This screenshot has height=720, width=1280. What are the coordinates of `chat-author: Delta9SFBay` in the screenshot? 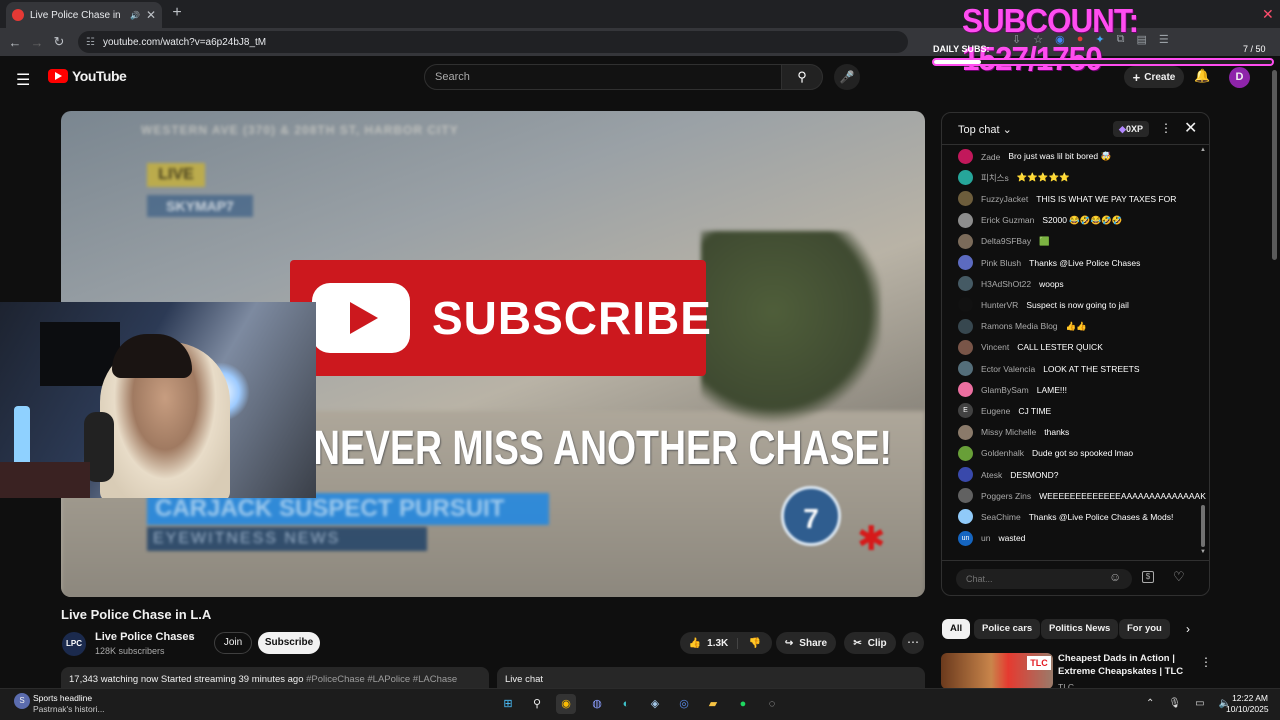 It's located at (1006, 241).